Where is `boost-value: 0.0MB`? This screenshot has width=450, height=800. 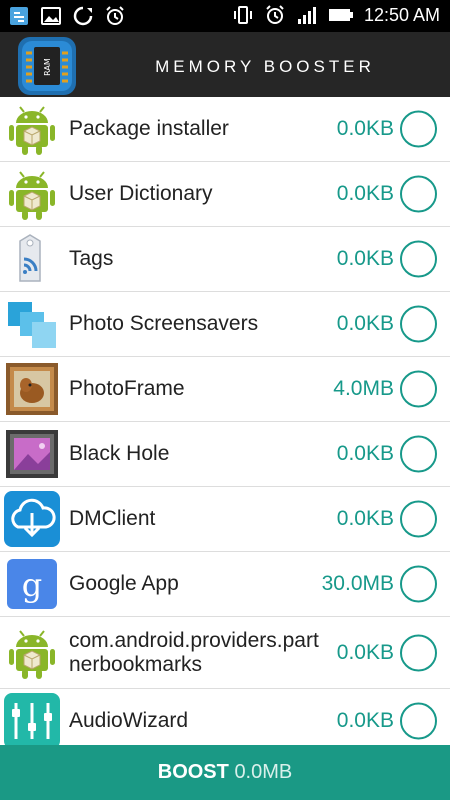
boost-value: 0.0MB is located at coordinates (263, 772).